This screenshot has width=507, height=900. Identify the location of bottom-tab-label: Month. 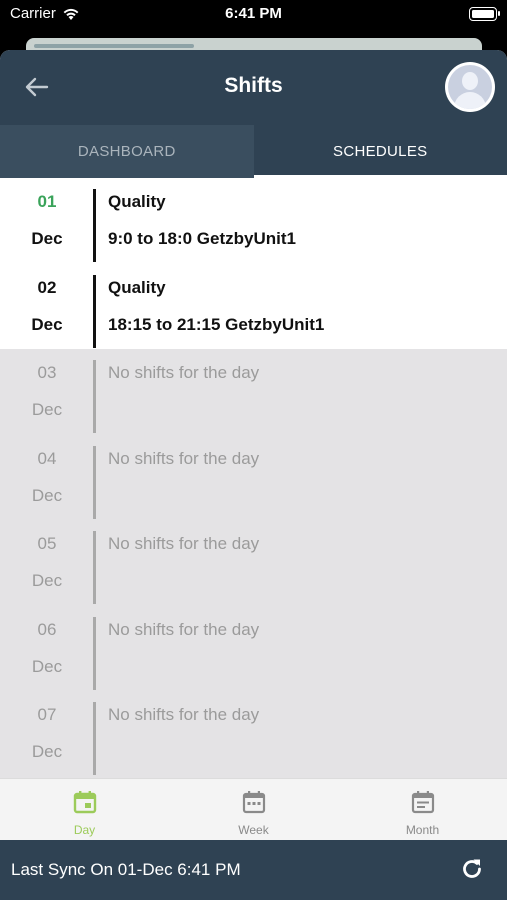
(422, 830).